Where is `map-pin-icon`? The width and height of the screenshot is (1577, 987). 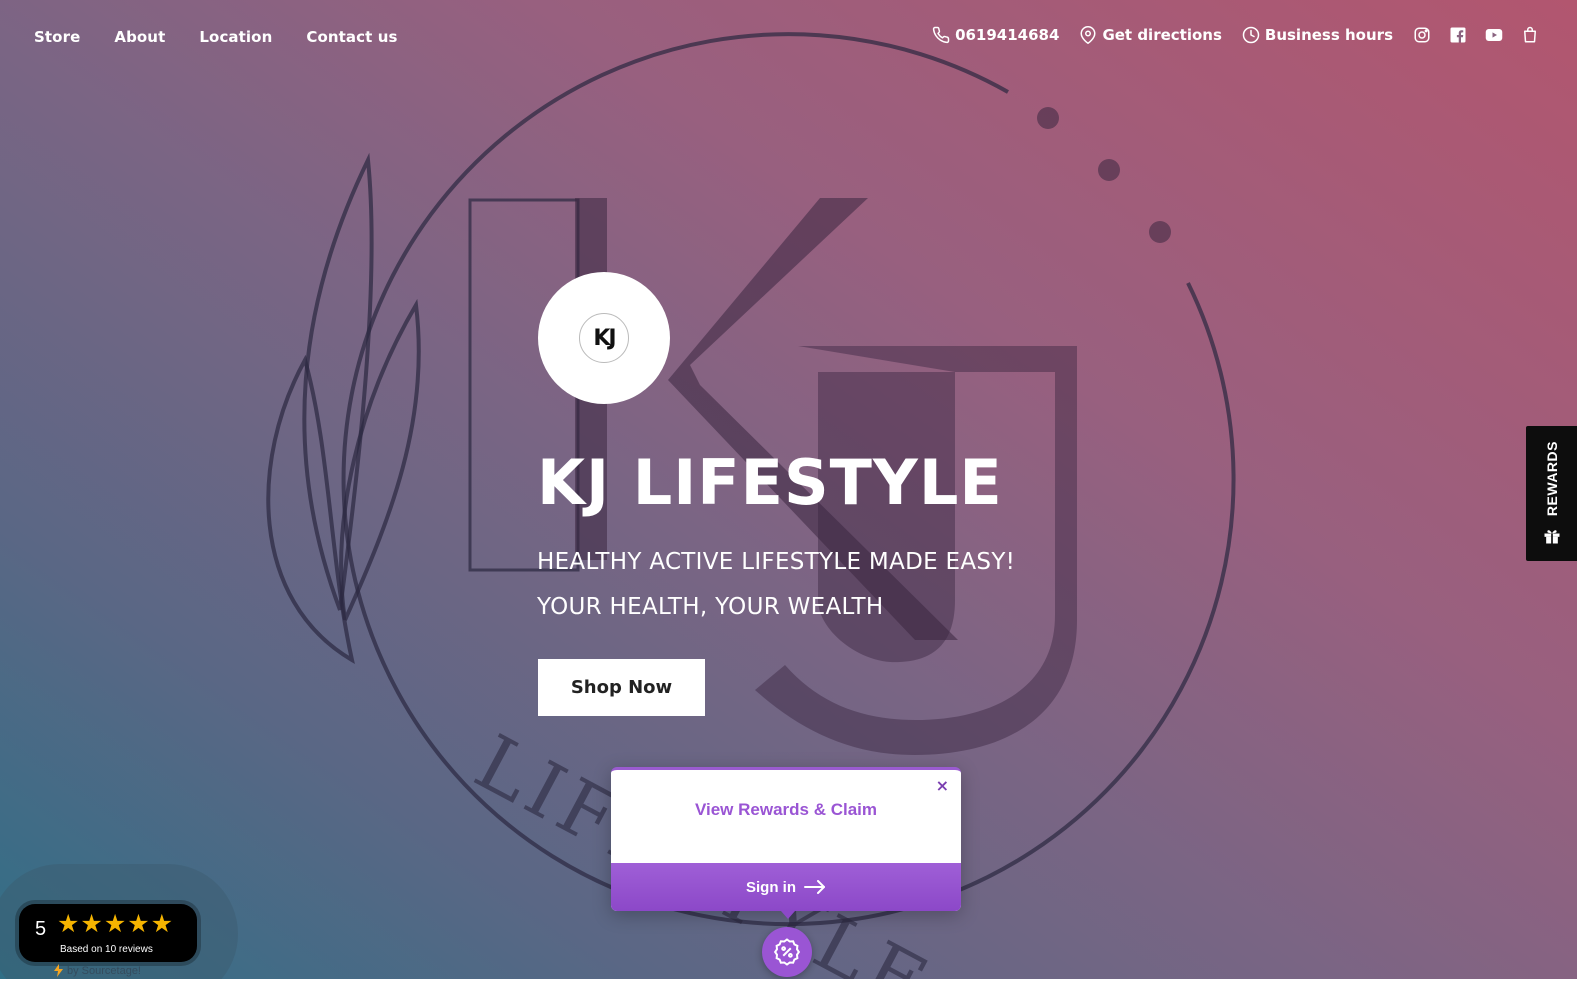
map-pin-icon is located at coordinates (1088, 35).